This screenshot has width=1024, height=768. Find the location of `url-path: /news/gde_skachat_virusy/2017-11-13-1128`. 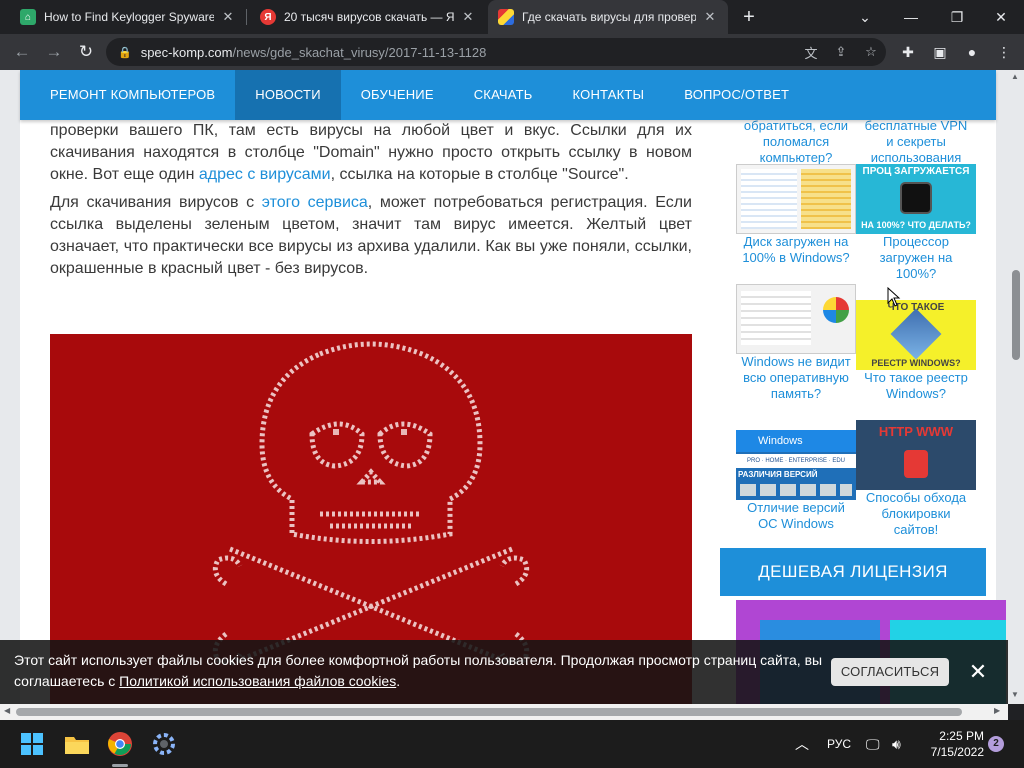

url-path: /news/gde_skachat_virusy/2017-11-13-1128 is located at coordinates (359, 52).